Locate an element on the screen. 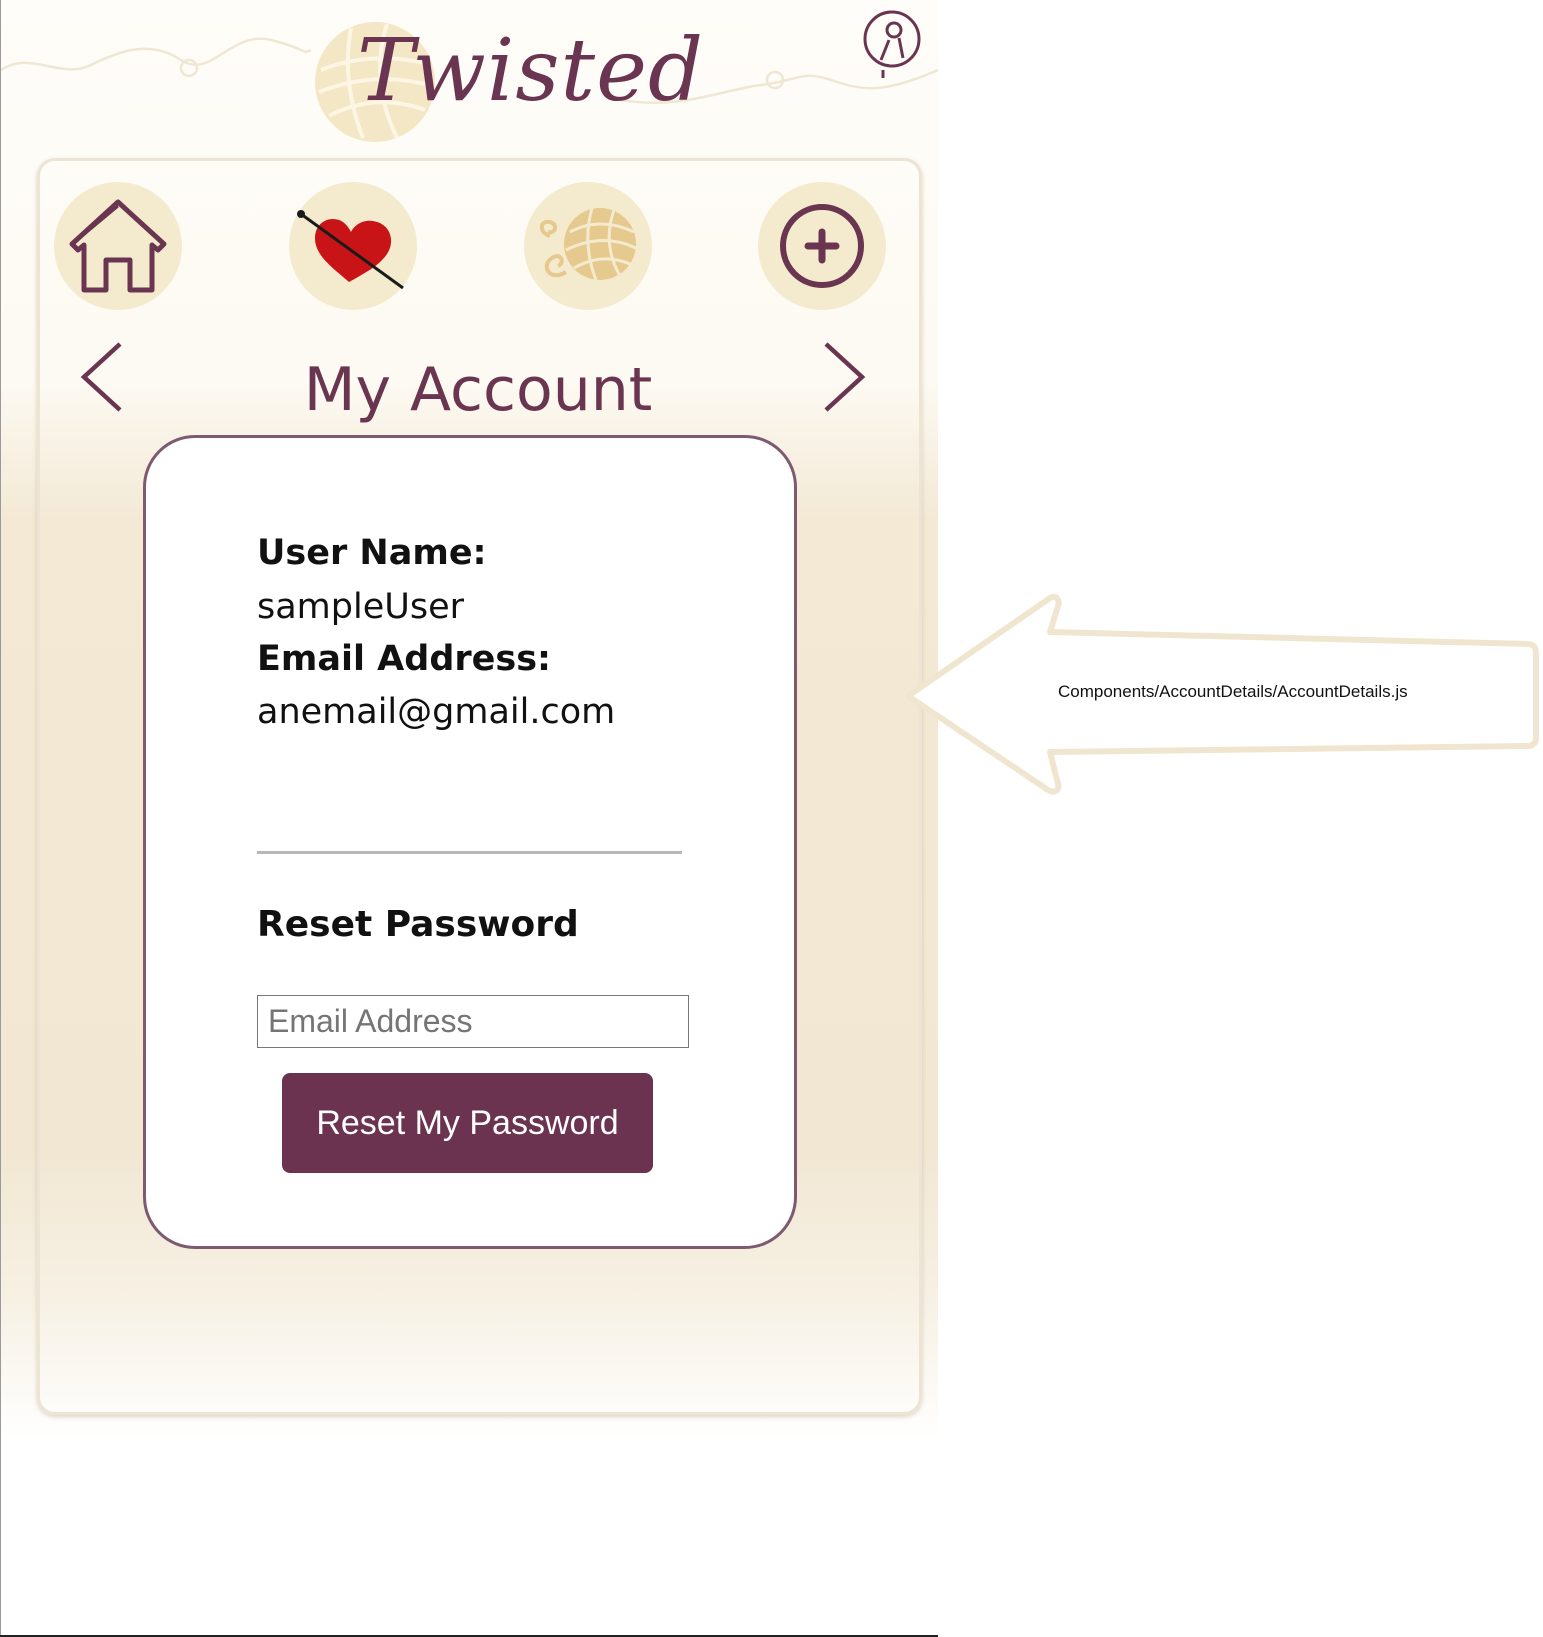 Image resolution: width=1543 pixels, height=1637 pixels. email-label: Email Address: is located at coordinates (404, 659).